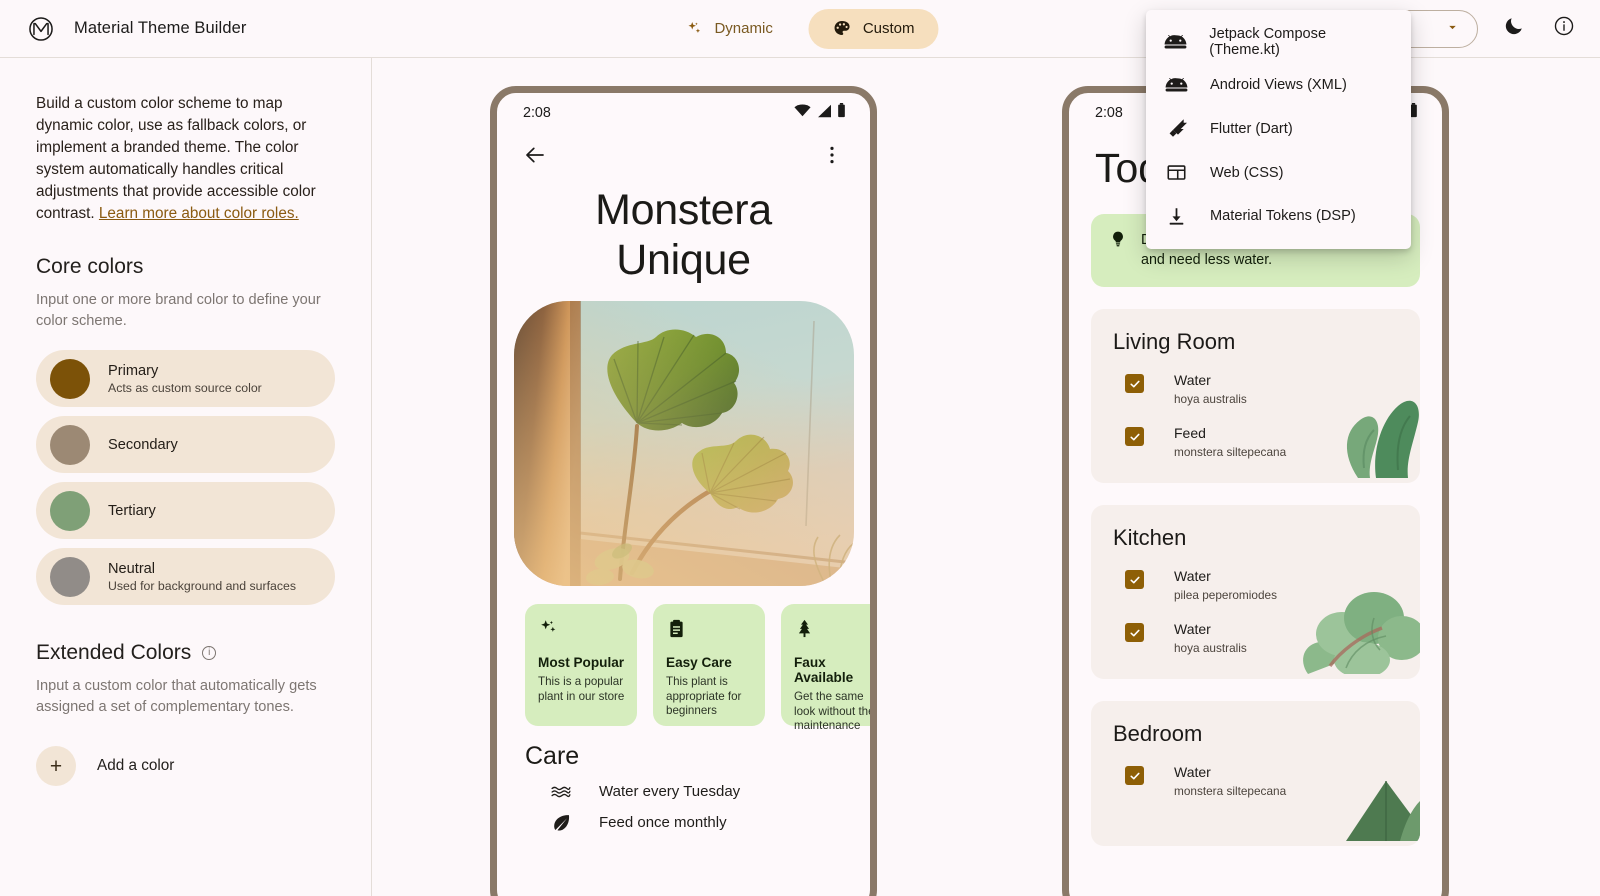 This screenshot has width=1600, height=896. What do you see at coordinates (209, 653) in the screenshot?
I see `info-circle-icon: i` at bounding box center [209, 653].